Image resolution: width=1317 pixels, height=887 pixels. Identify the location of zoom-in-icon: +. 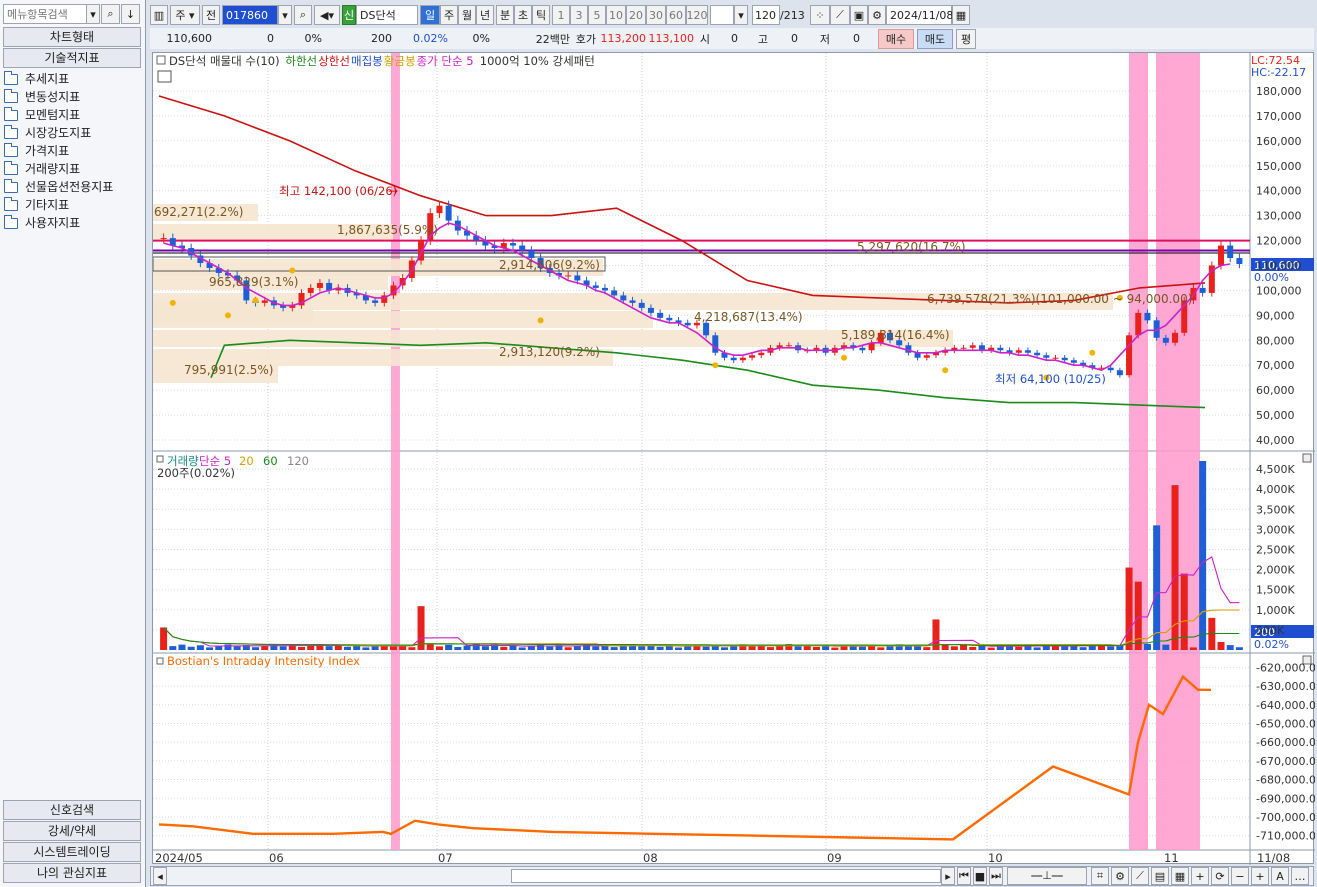
(1200, 876).